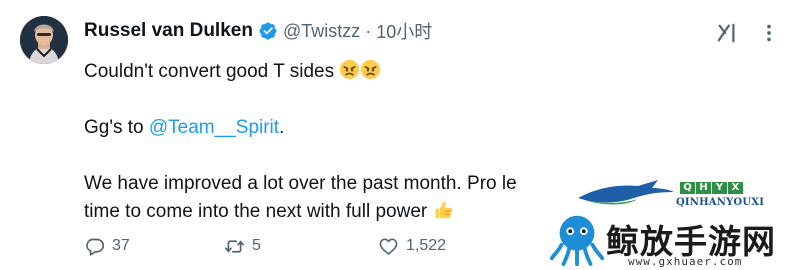  I want to click on mention-link: @Team__Spirit, so click(214, 127).